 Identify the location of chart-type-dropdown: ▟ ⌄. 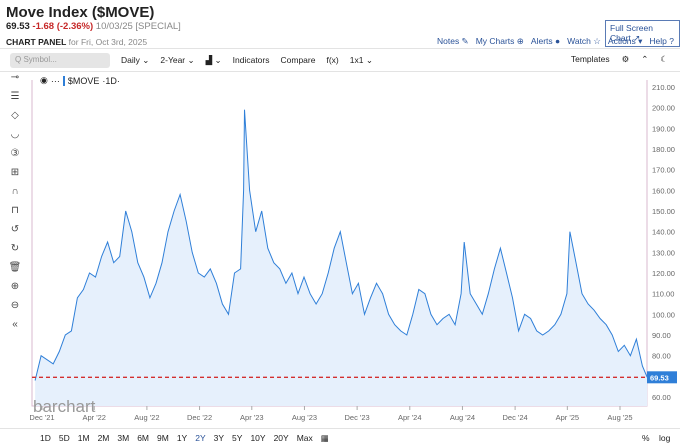
(214, 60).